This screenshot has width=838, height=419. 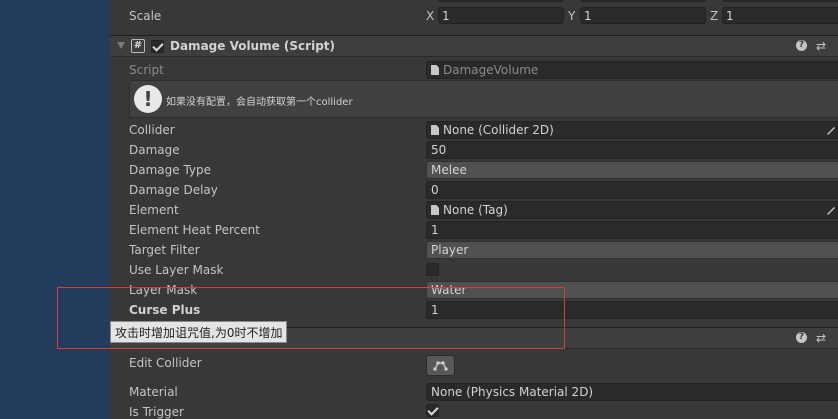 What do you see at coordinates (483, 99) in the screenshot?
I see `help-box: ! 如果没有配置，会自动获取第一个collider` at bounding box center [483, 99].